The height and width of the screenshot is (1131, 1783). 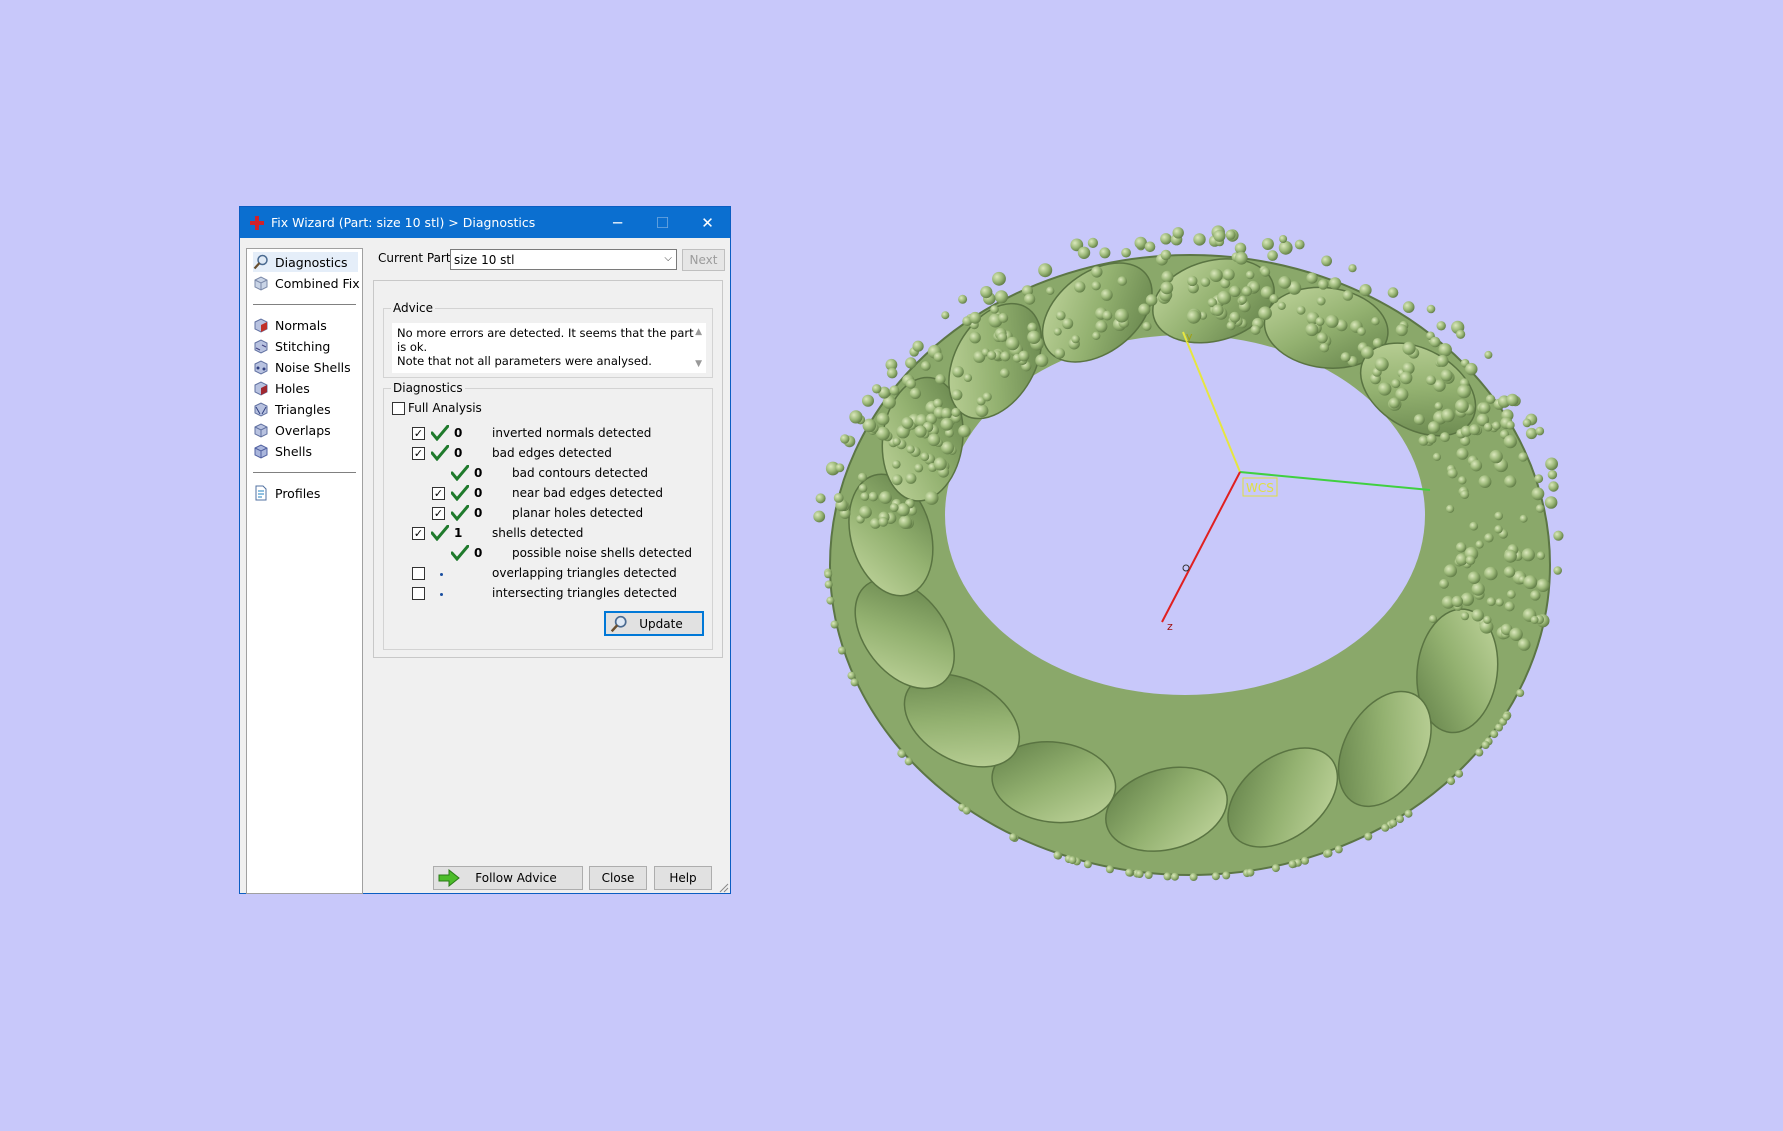 What do you see at coordinates (282, 451) in the screenshot?
I see `nav-item-shells: Shells` at bounding box center [282, 451].